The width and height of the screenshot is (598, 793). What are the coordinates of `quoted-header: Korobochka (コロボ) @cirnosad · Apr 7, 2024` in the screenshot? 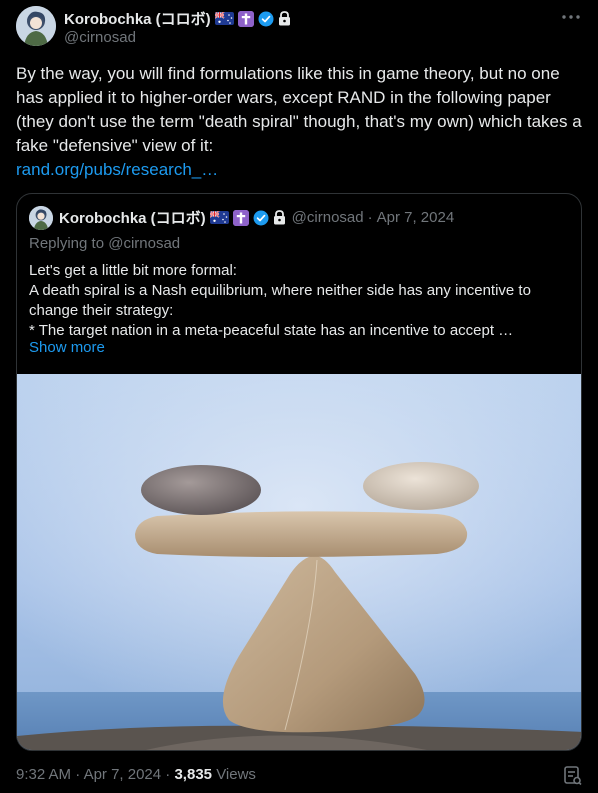 It's located at (256, 217).